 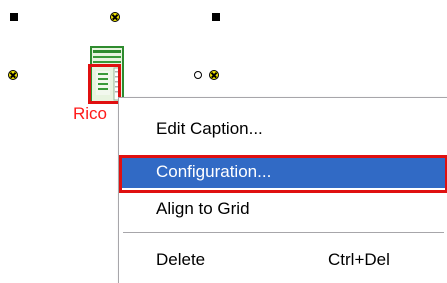 I want to click on menu-item-shortcut: Ctrl+Del, so click(x=359, y=259).